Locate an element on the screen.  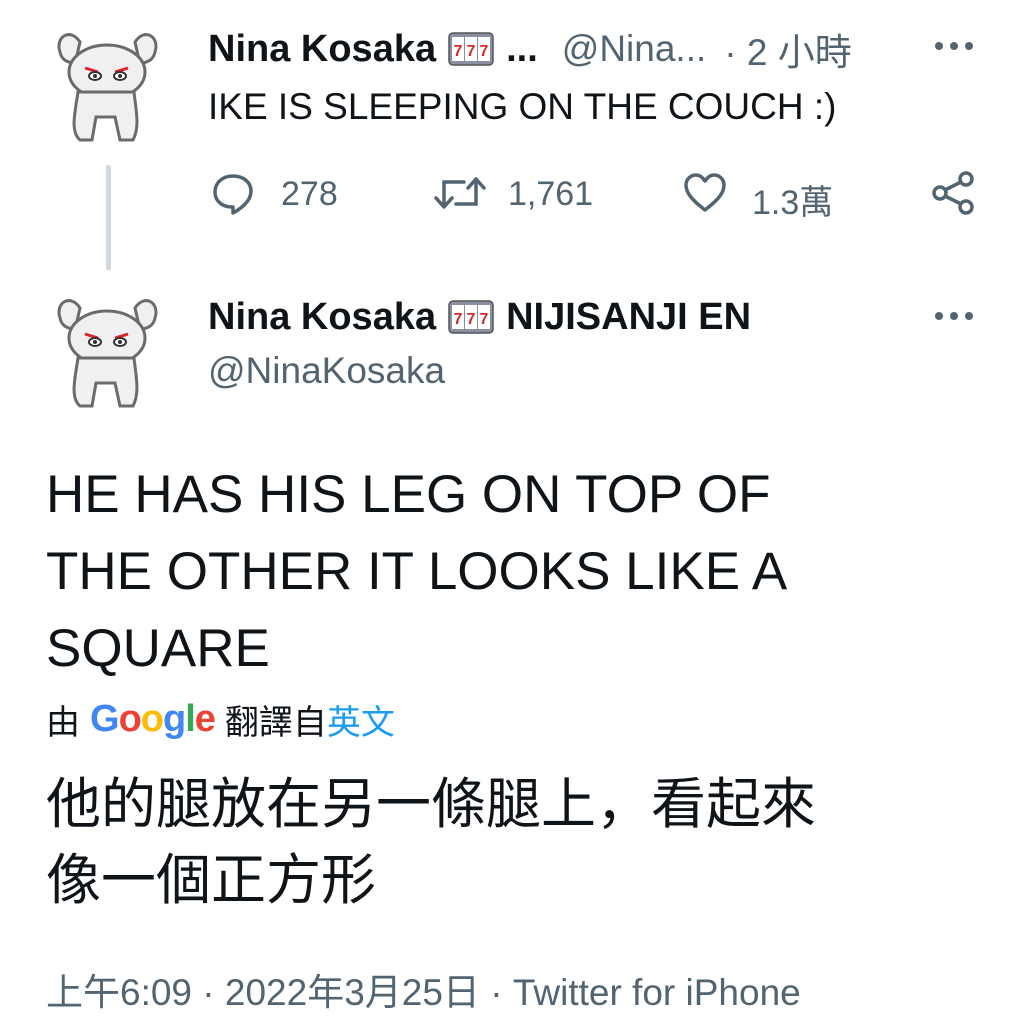
like-heart-icon is located at coordinates (705, 193).